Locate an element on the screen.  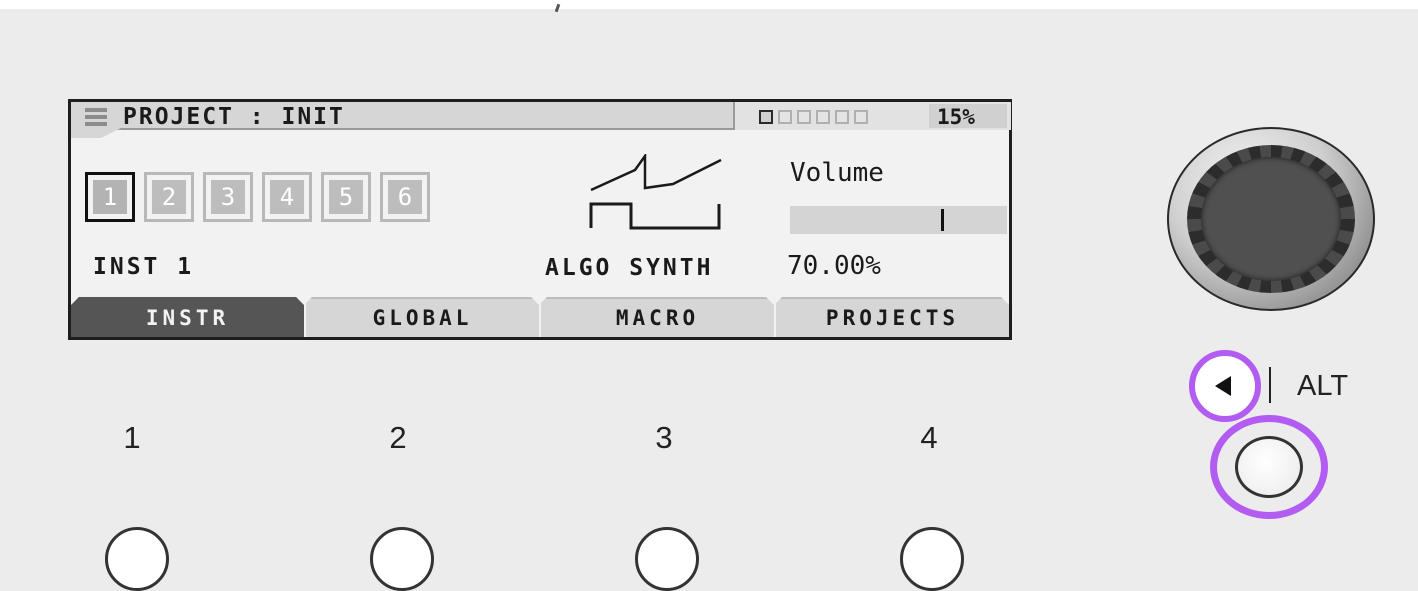
back-button is located at coordinates (1225, 386).